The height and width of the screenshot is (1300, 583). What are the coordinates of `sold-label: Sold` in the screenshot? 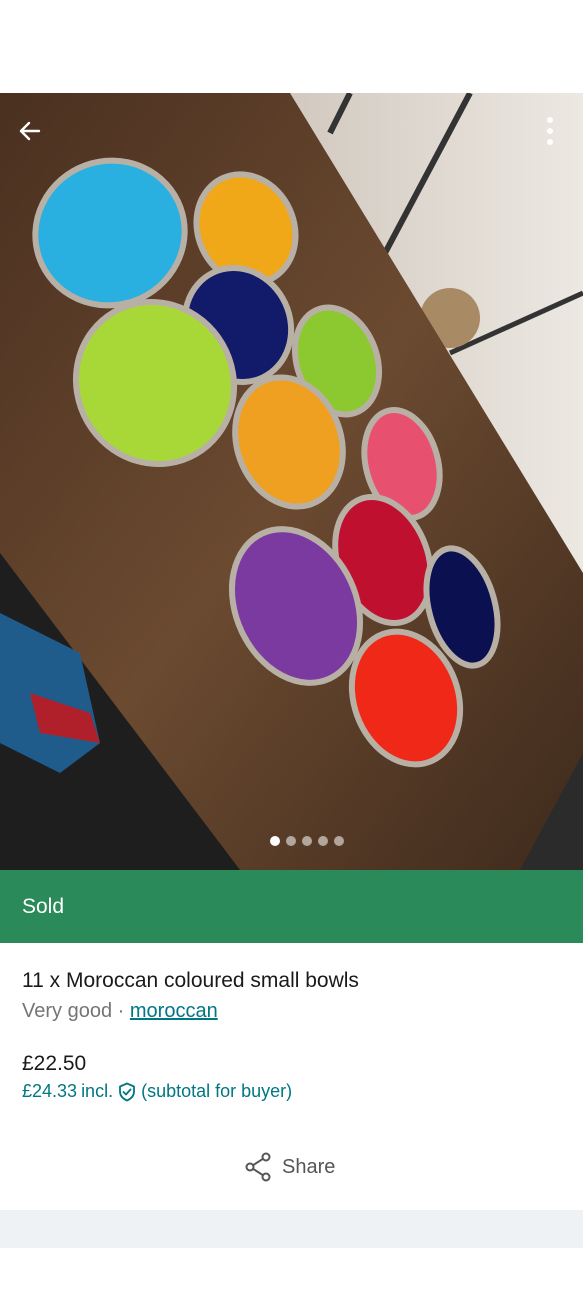 It's located at (43, 906).